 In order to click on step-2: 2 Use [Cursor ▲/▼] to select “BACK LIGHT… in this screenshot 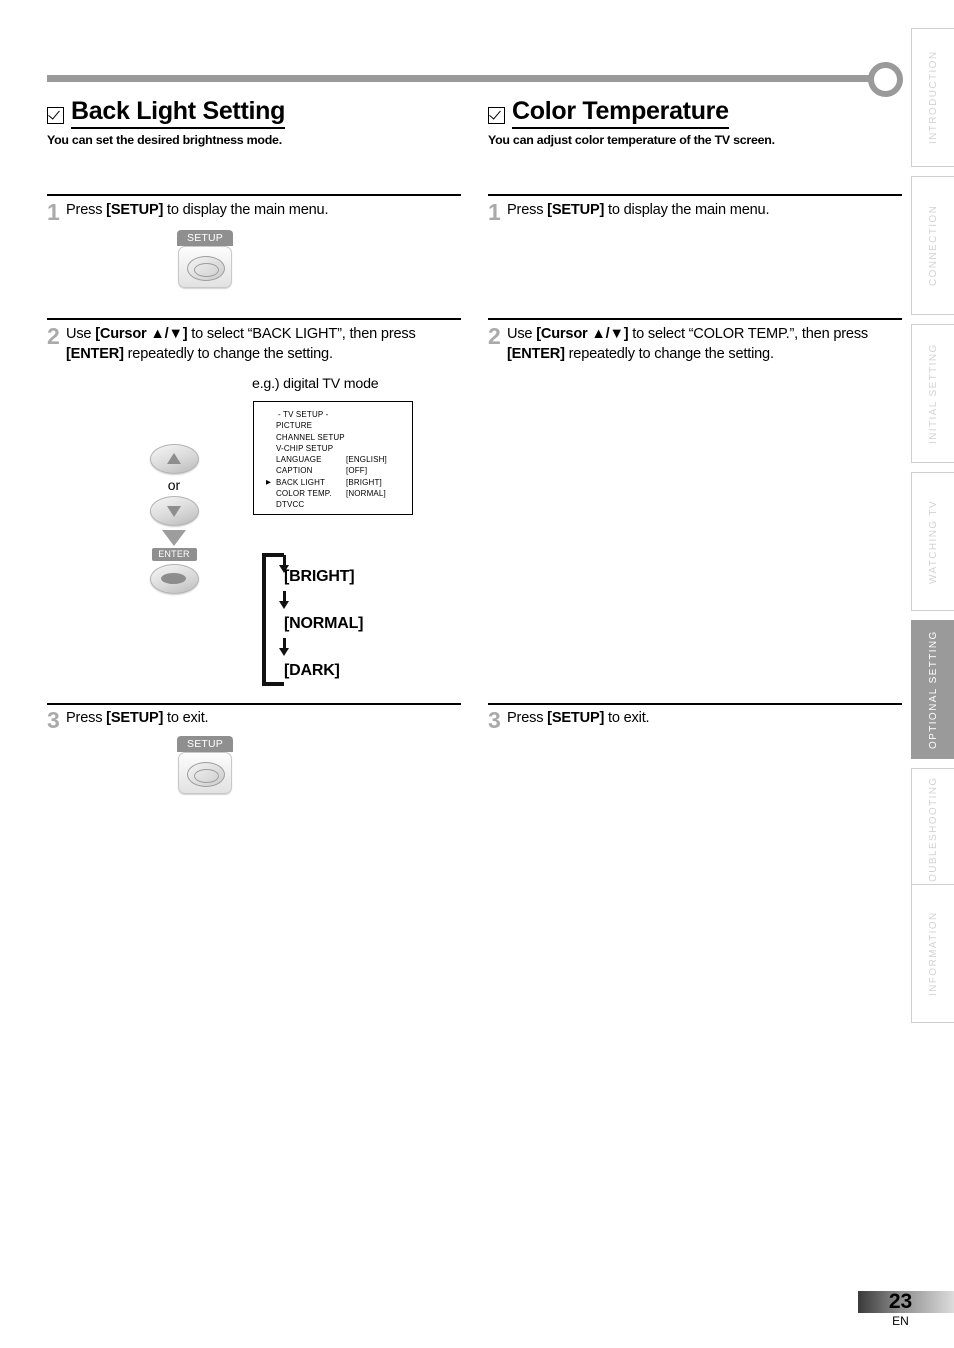, I will do `click(231, 344)`.